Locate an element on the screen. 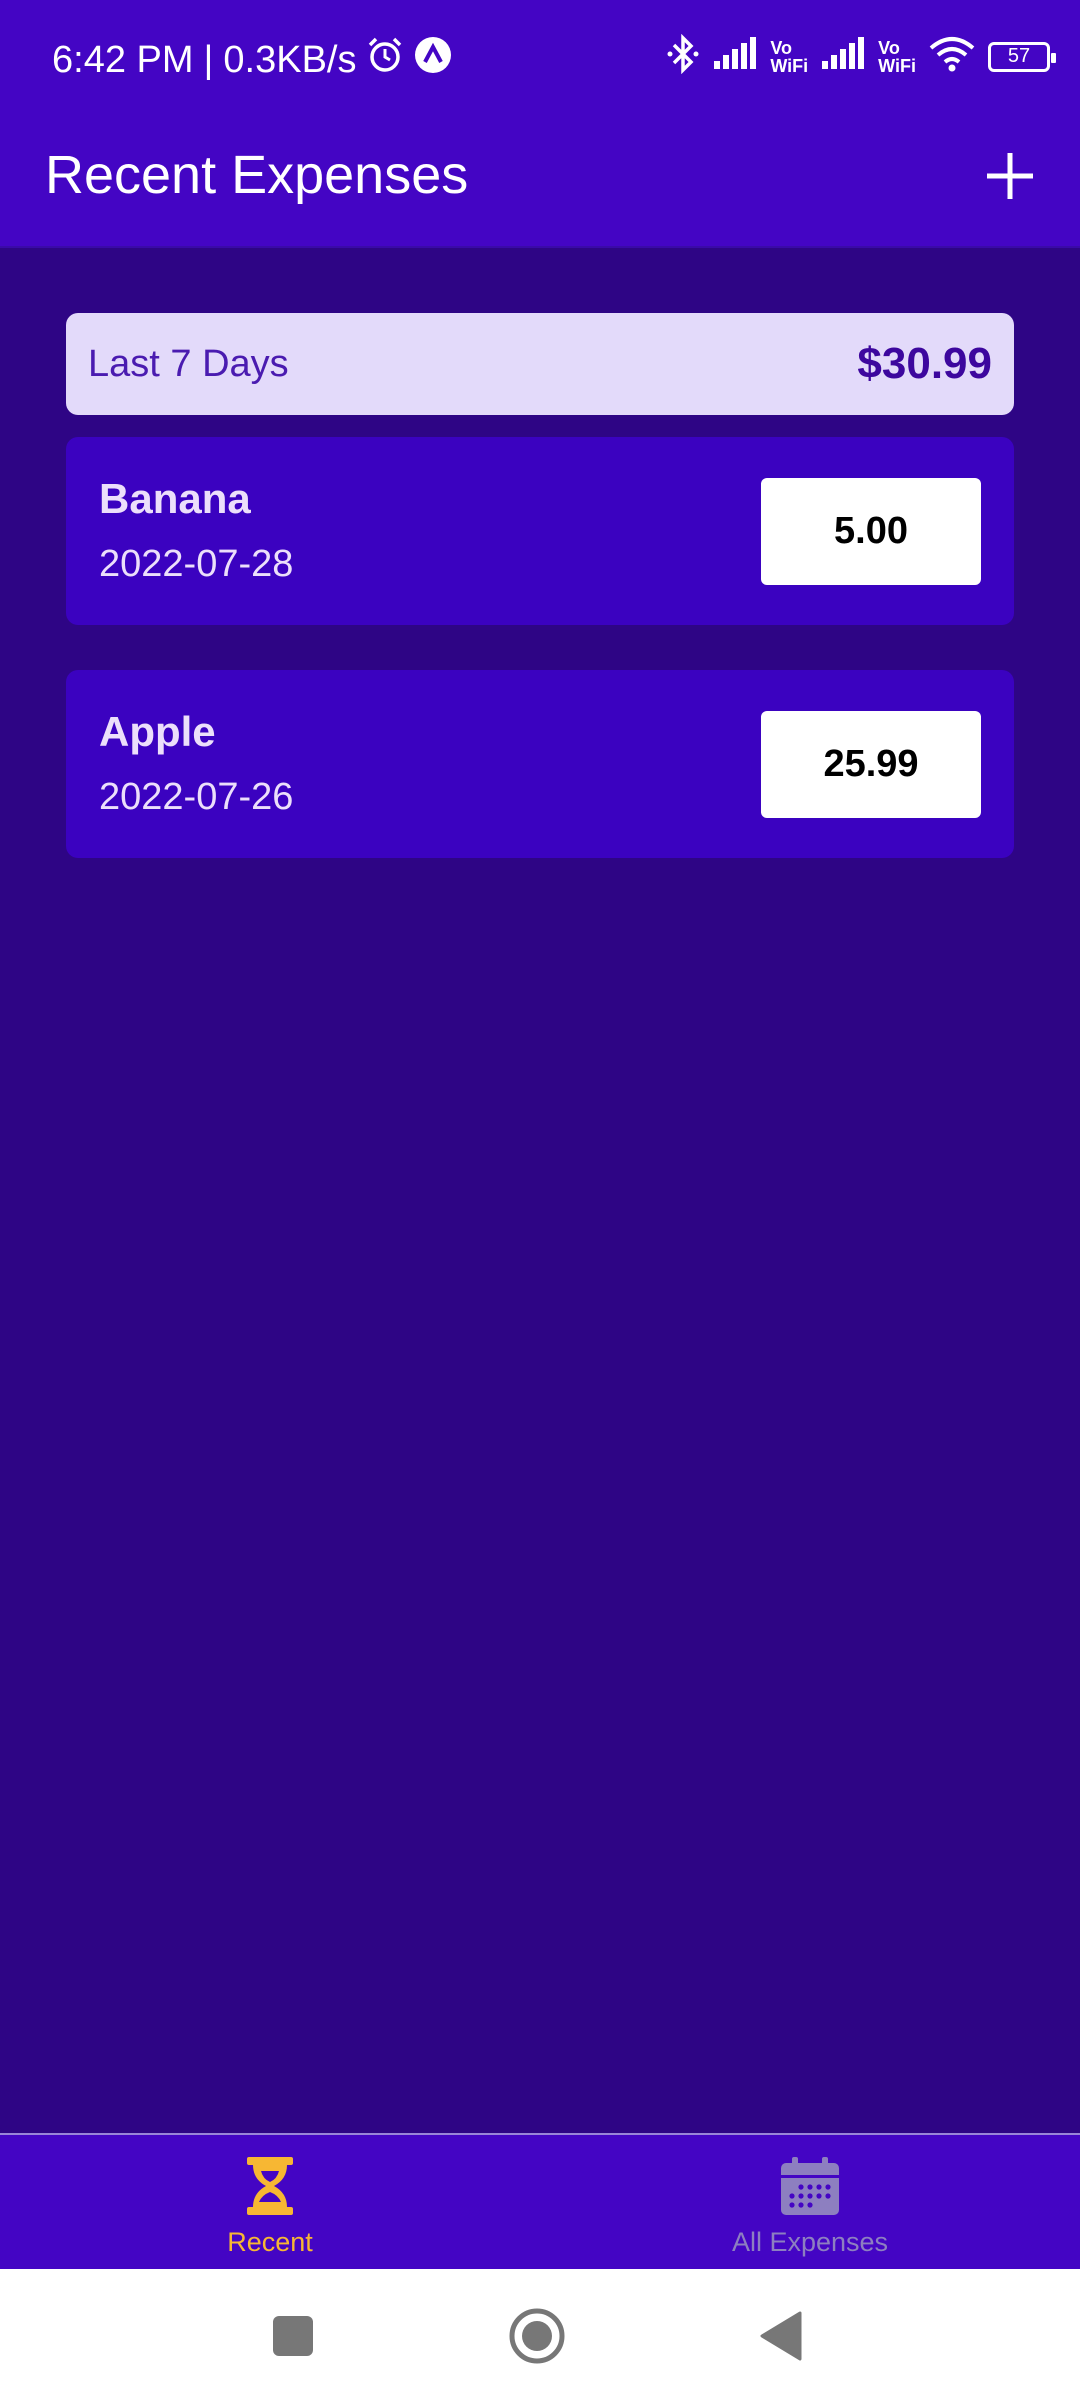  battery-level: 57 is located at coordinates (1019, 56).